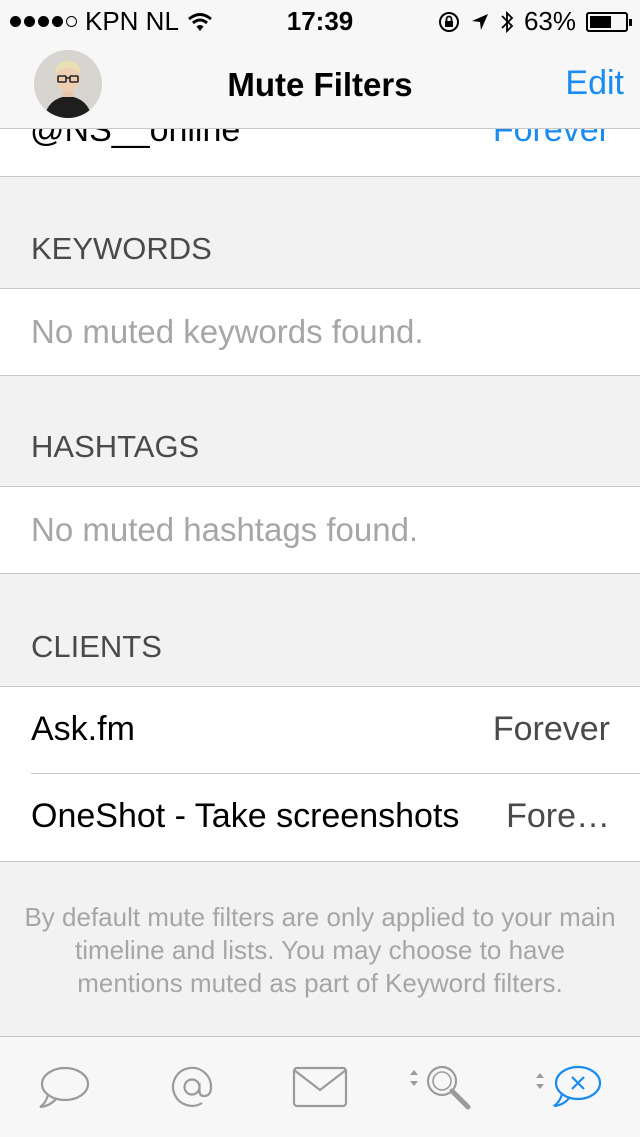 The height and width of the screenshot is (1137, 640). I want to click on keywords-empty-message: No muted keywords found., so click(227, 331).